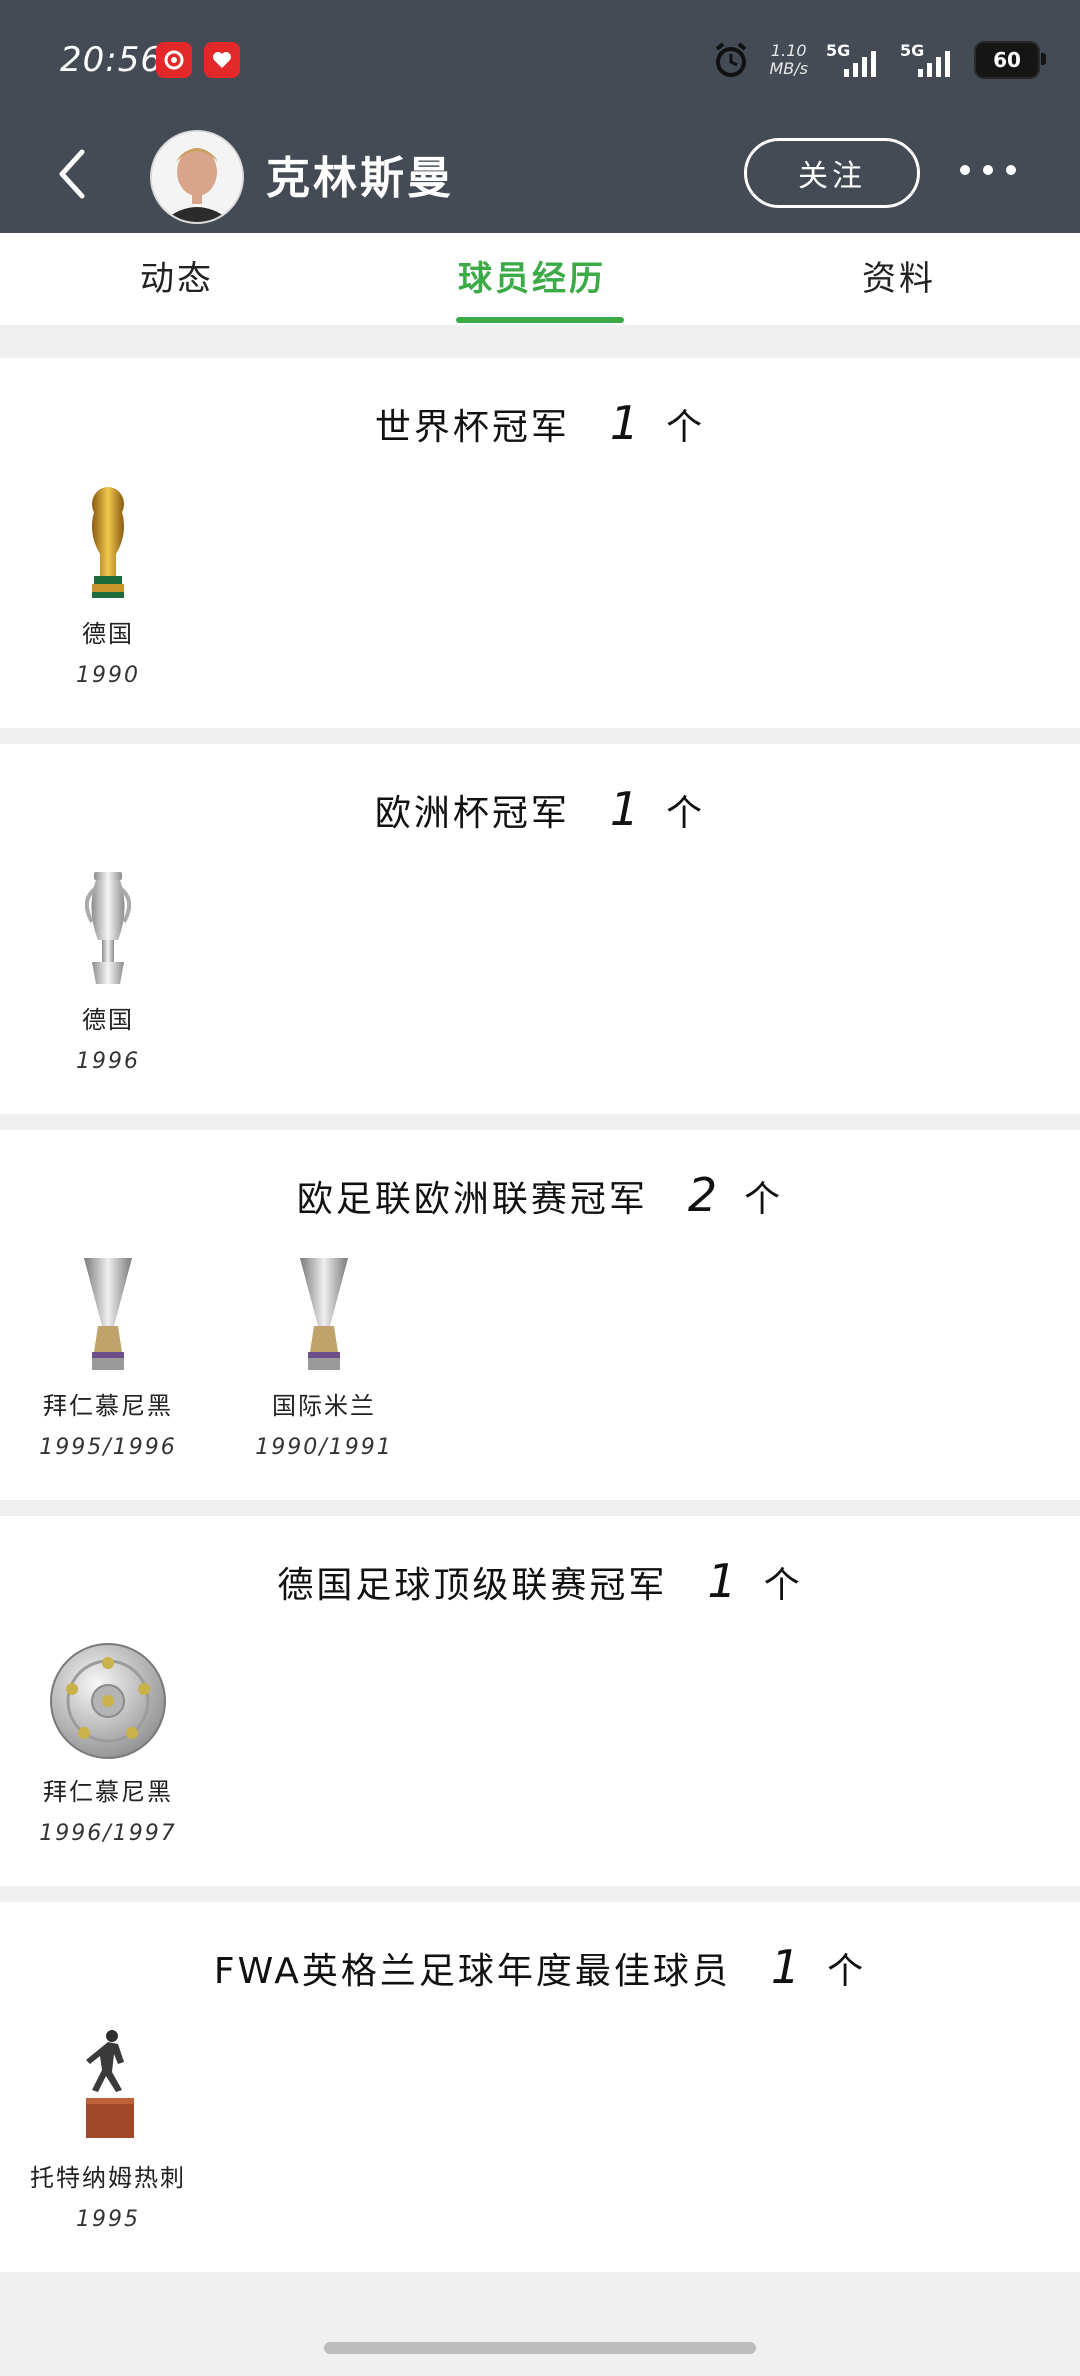 The image size is (1080, 2376). What do you see at coordinates (540, 176) in the screenshot?
I see `title-bar: 克林斯曼 关注` at bounding box center [540, 176].